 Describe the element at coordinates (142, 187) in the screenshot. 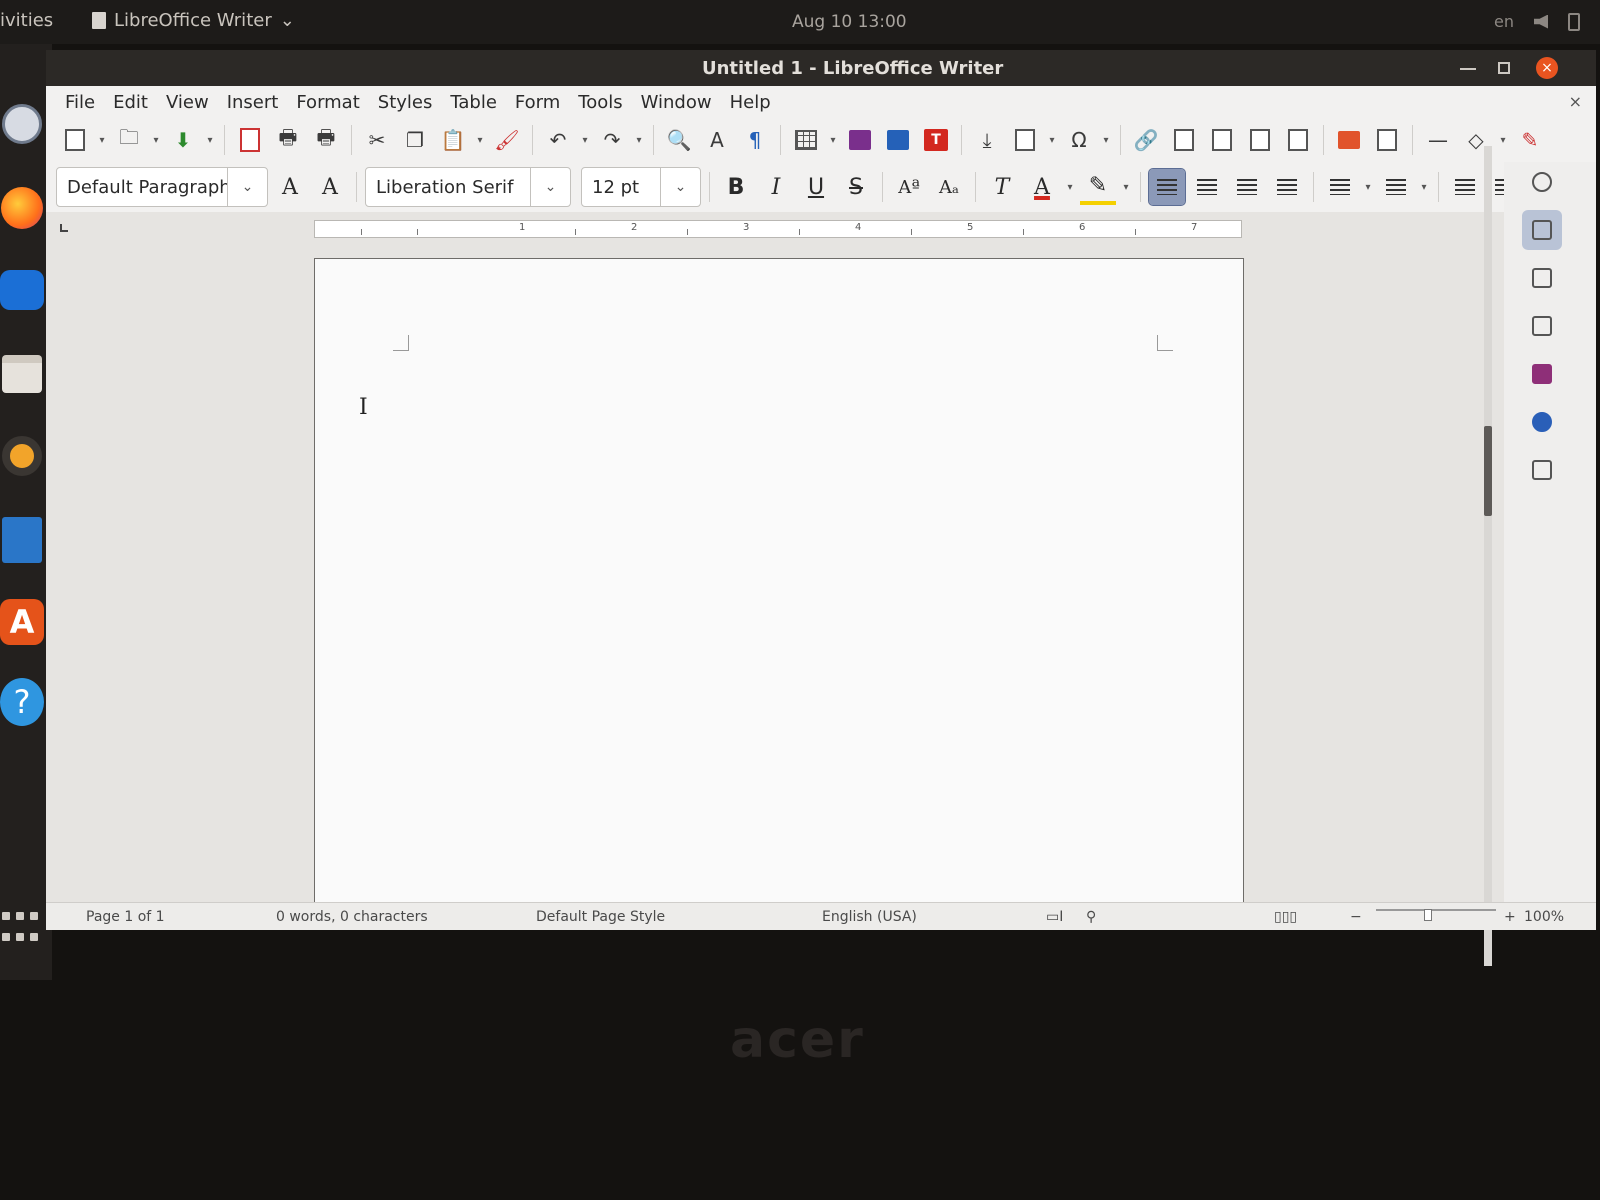

I see `paragraph-style-value: Default Paragraph` at that location.